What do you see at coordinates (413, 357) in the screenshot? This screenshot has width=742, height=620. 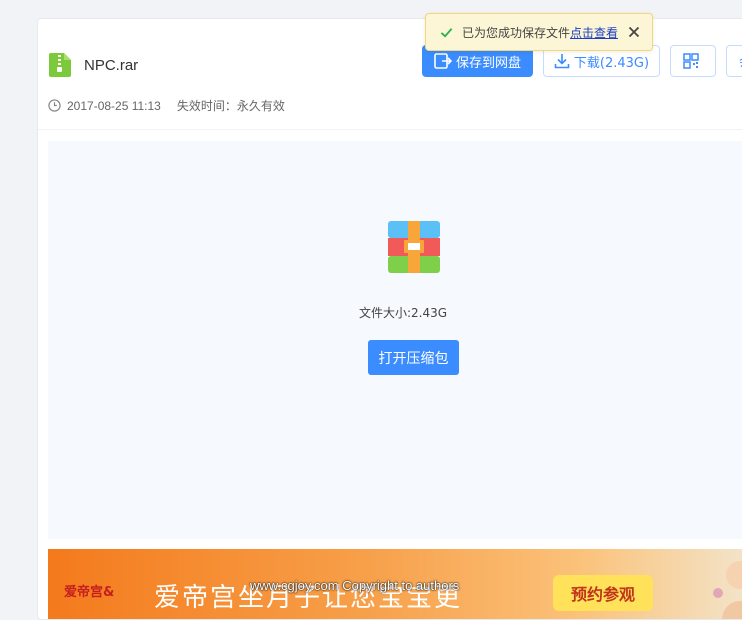 I see `open-archive-button: 打开压缩包` at bounding box center [413, 357].